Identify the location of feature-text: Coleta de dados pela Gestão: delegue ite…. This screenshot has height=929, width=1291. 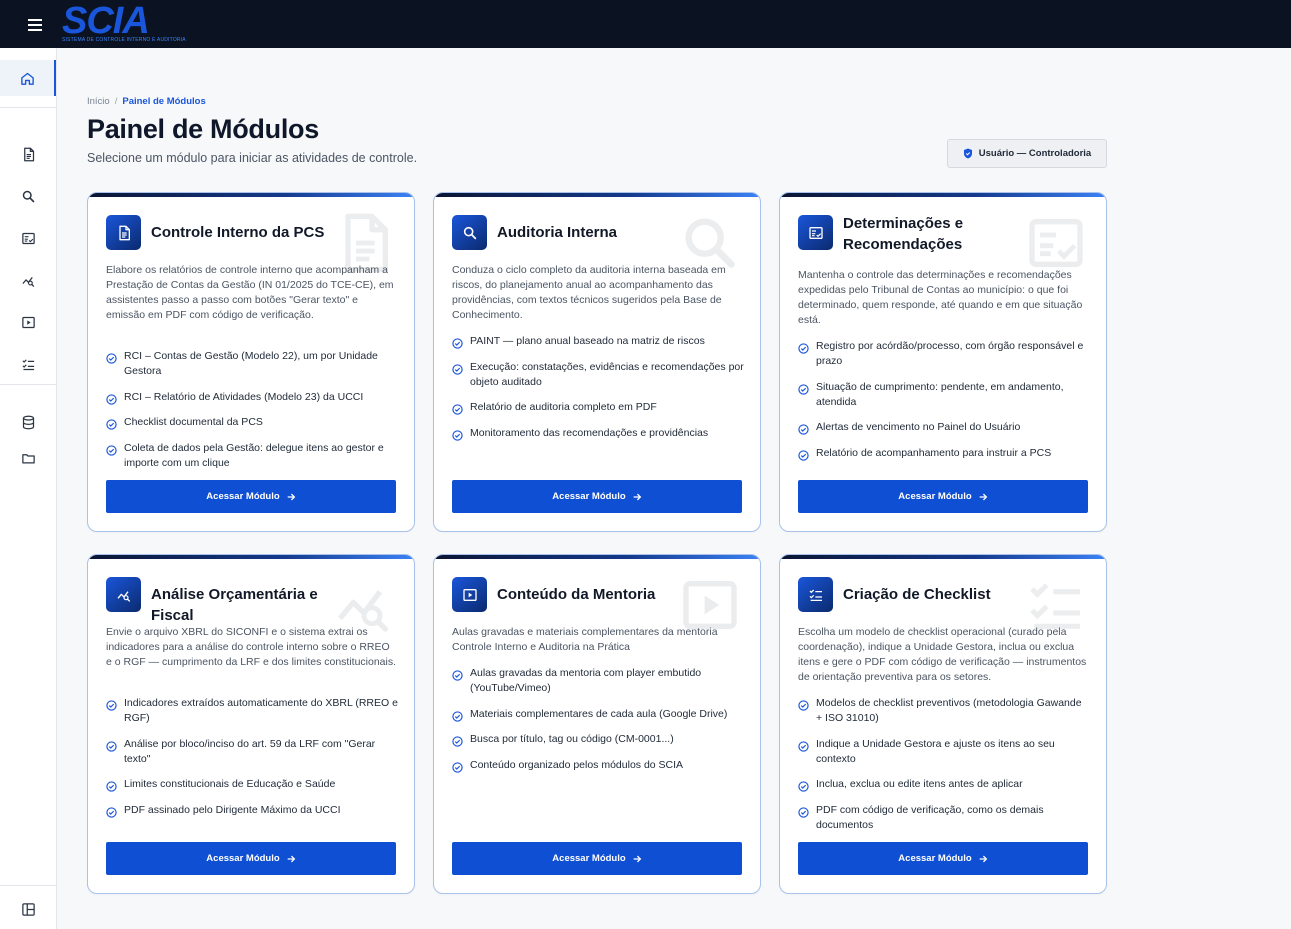
(254, 455).